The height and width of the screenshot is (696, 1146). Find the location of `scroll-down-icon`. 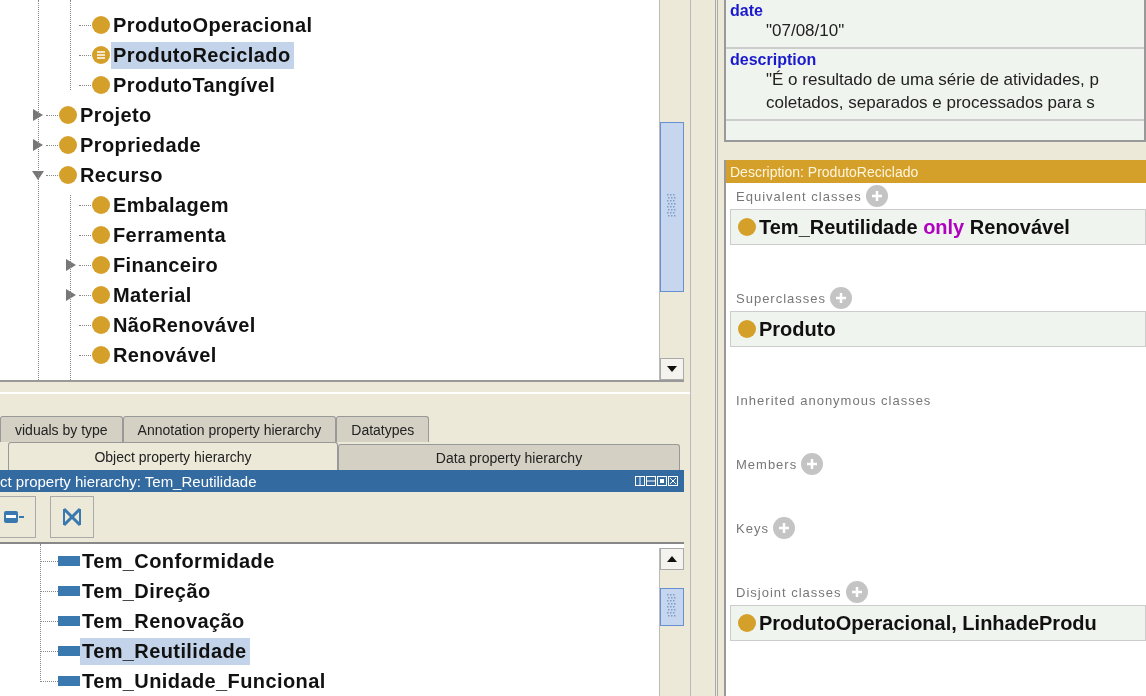

scroll-down-icon is located at coordinates (672, 369).